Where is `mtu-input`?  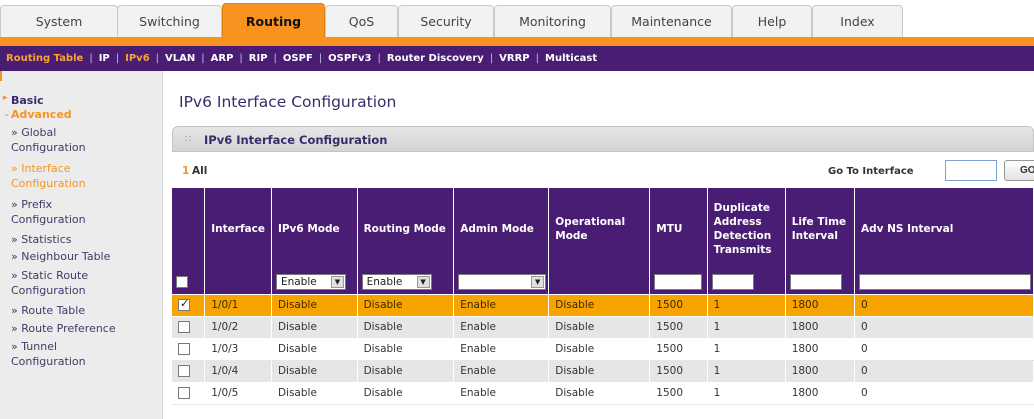
mtu-input is located at coordinates (678, 281).